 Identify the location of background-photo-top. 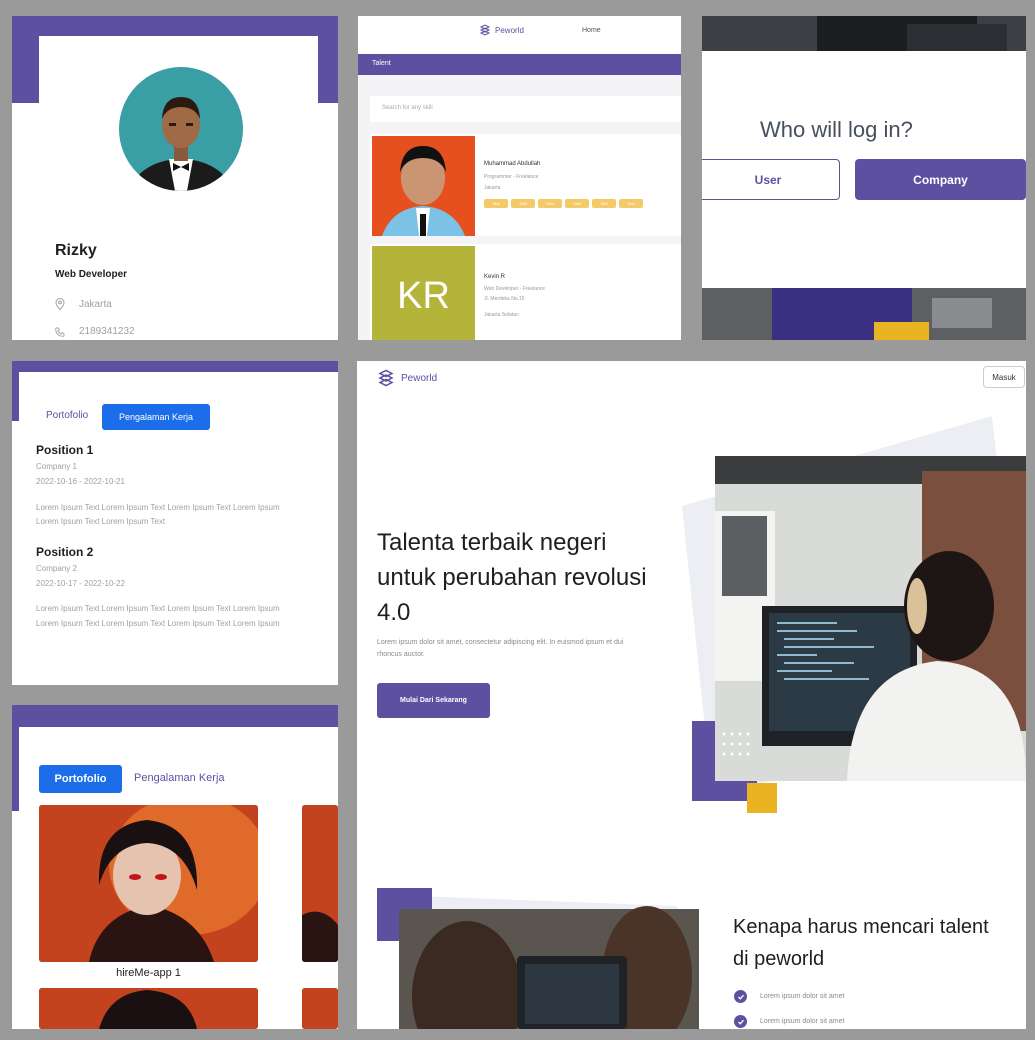
(864, 33).